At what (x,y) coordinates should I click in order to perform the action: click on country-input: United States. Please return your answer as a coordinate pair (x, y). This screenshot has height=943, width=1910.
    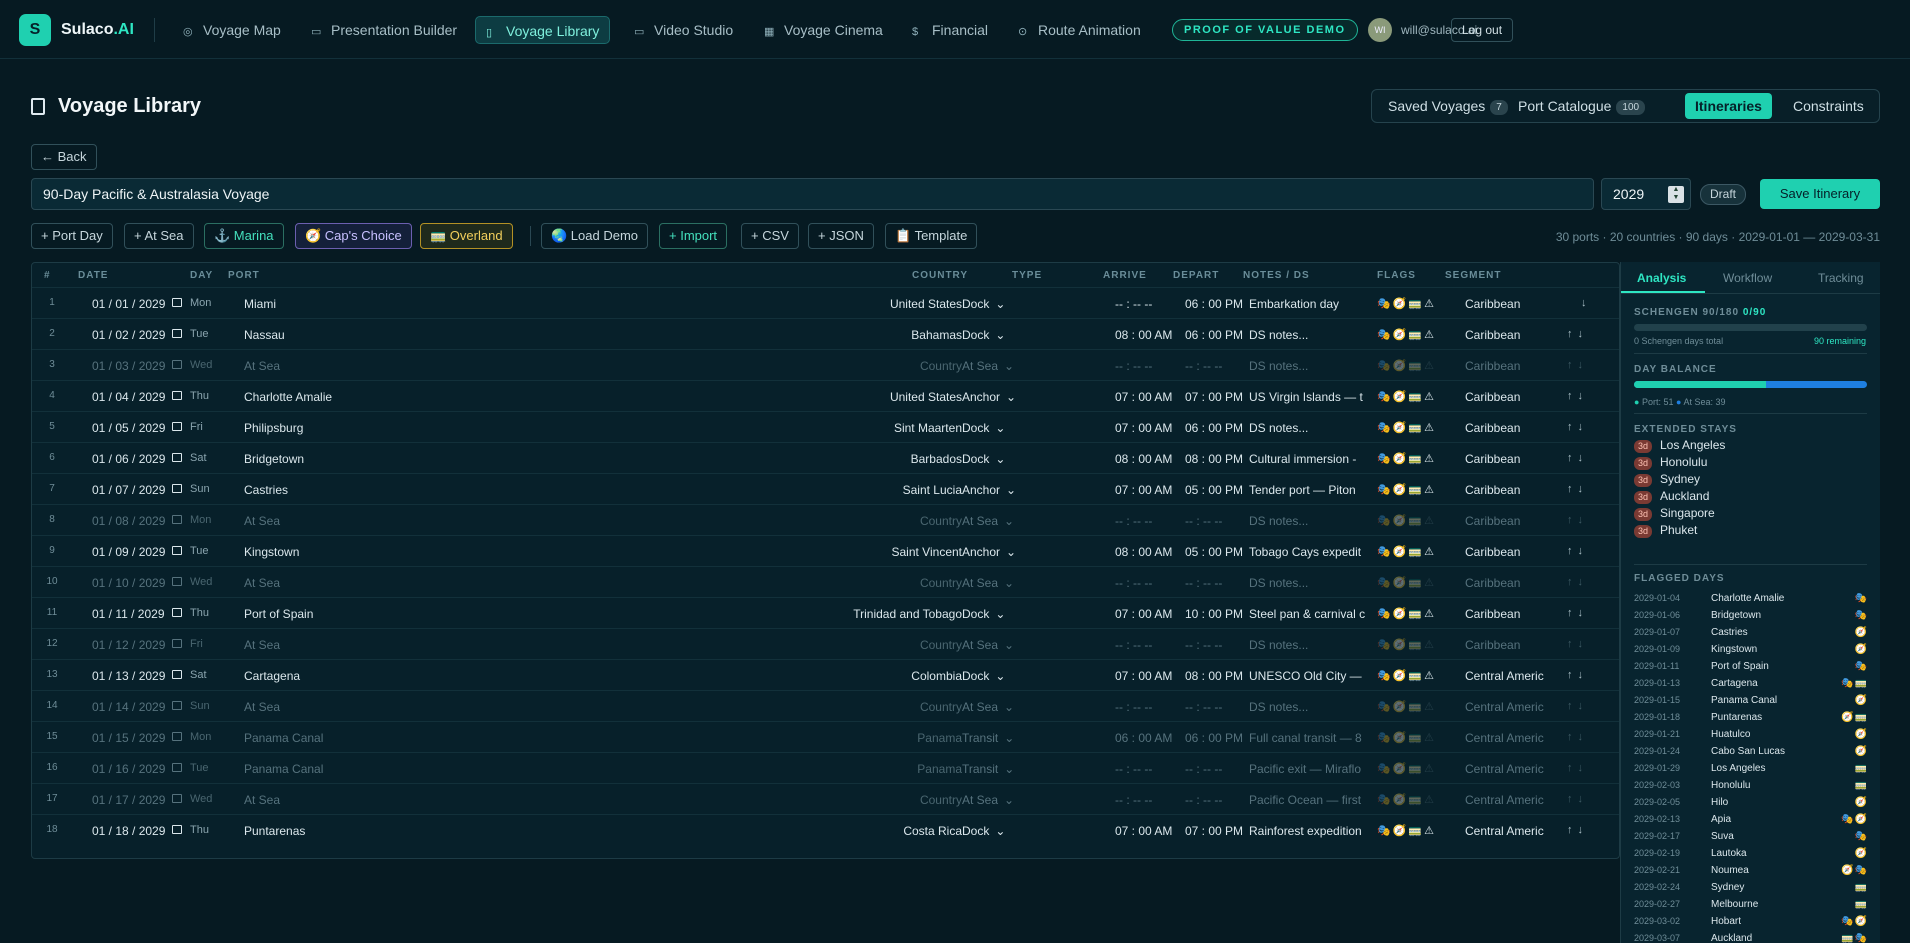
    Looking at the image, I should click on (877, 397).